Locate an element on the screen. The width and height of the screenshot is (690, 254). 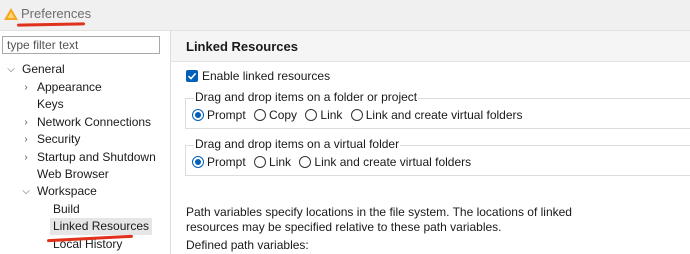
tree-item-label: Appearance is located at coordinates (69, 87).